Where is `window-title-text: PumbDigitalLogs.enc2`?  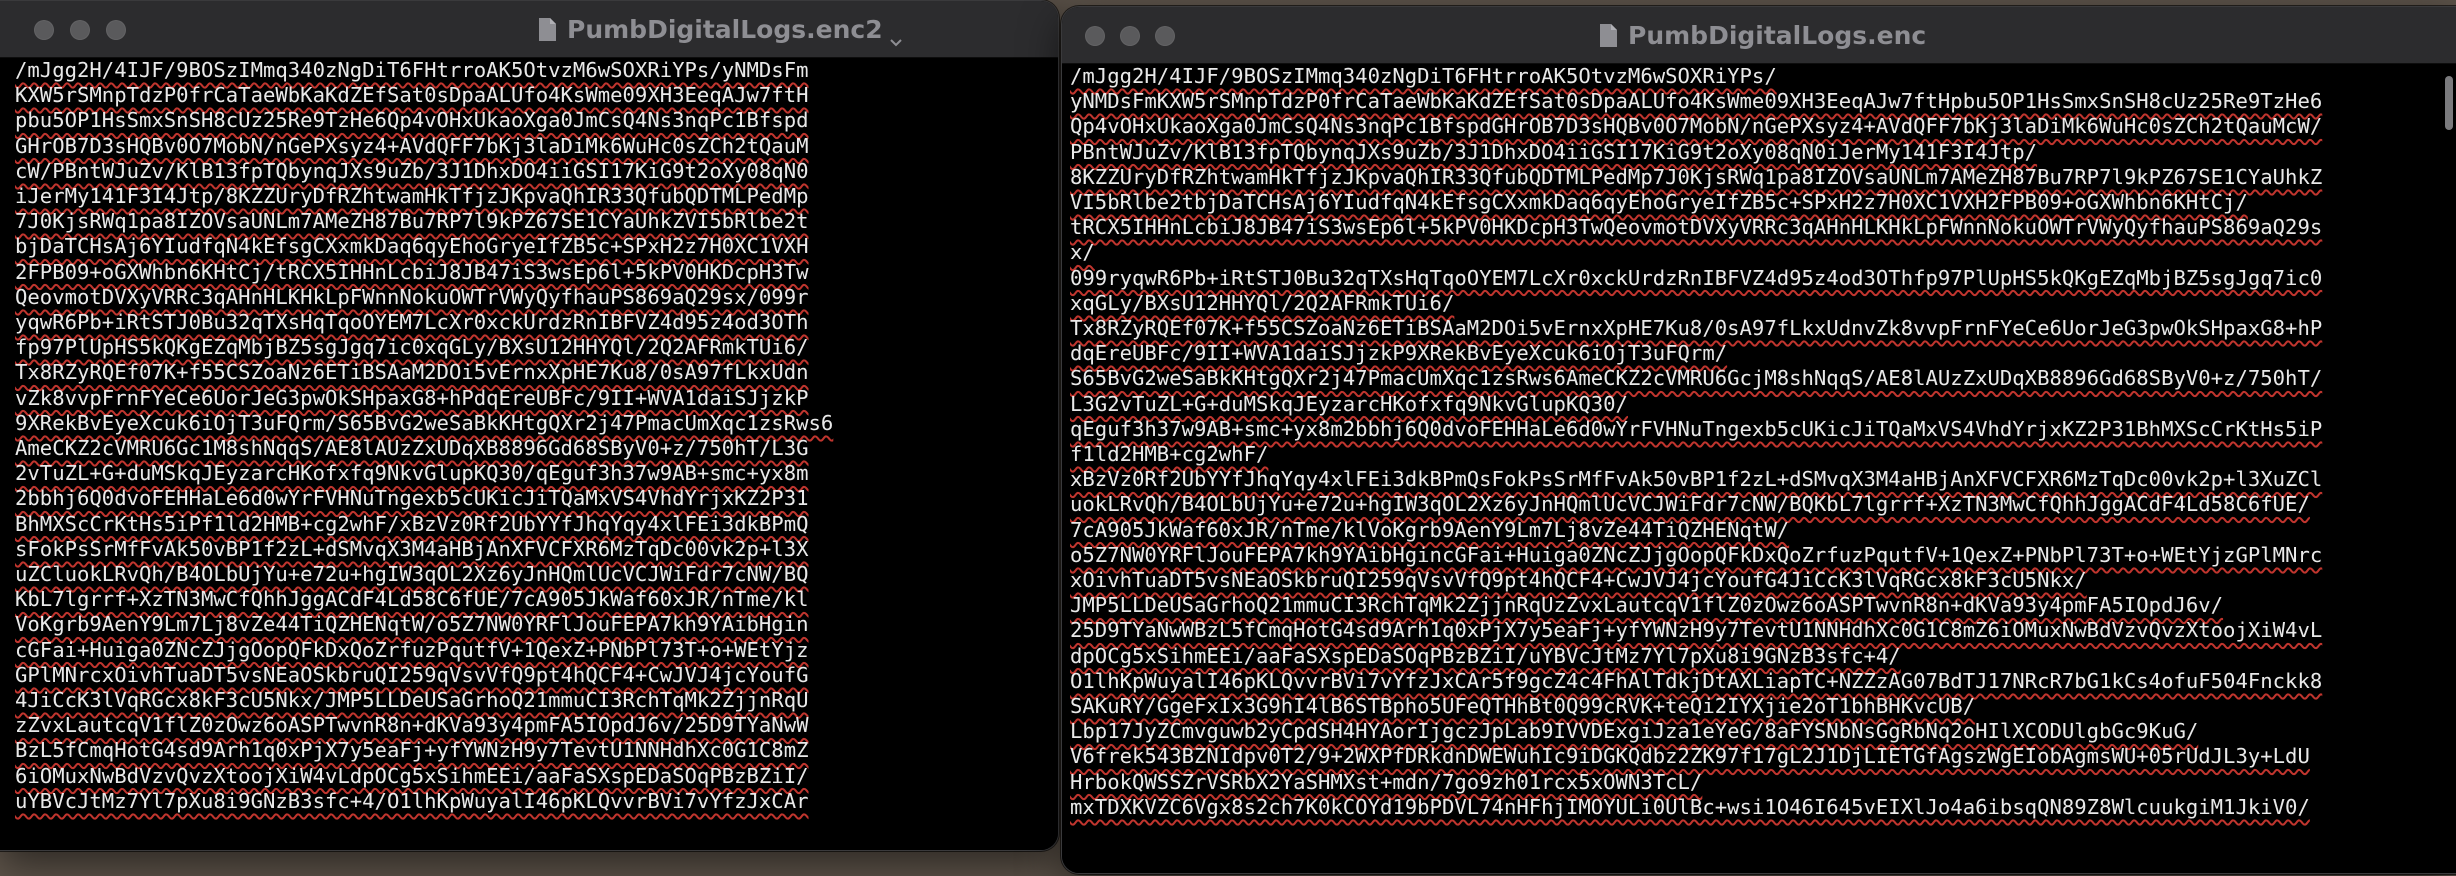 window-title-text: PumbDigitalLogs.enc2 is located at coordinates (725, 29).